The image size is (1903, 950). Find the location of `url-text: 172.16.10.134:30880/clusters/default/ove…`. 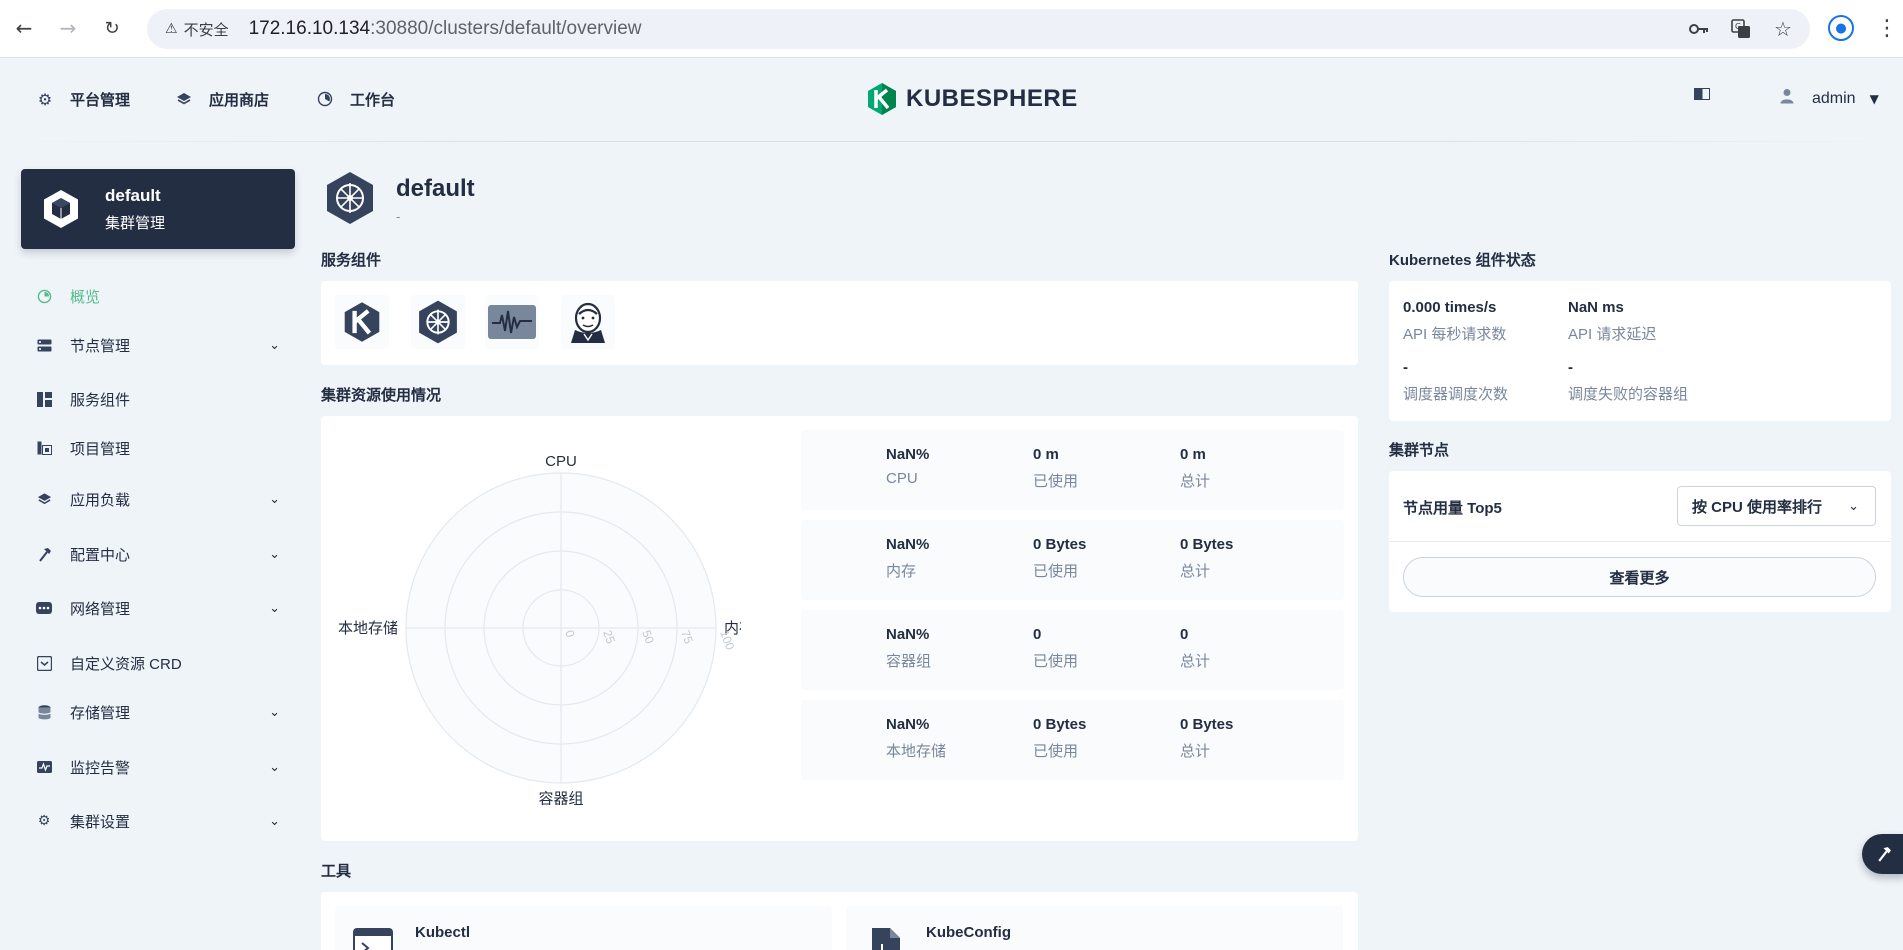

url-text: 172.16.10.134:30880/clusters/default/ove… is located at coordinates (445, 29).